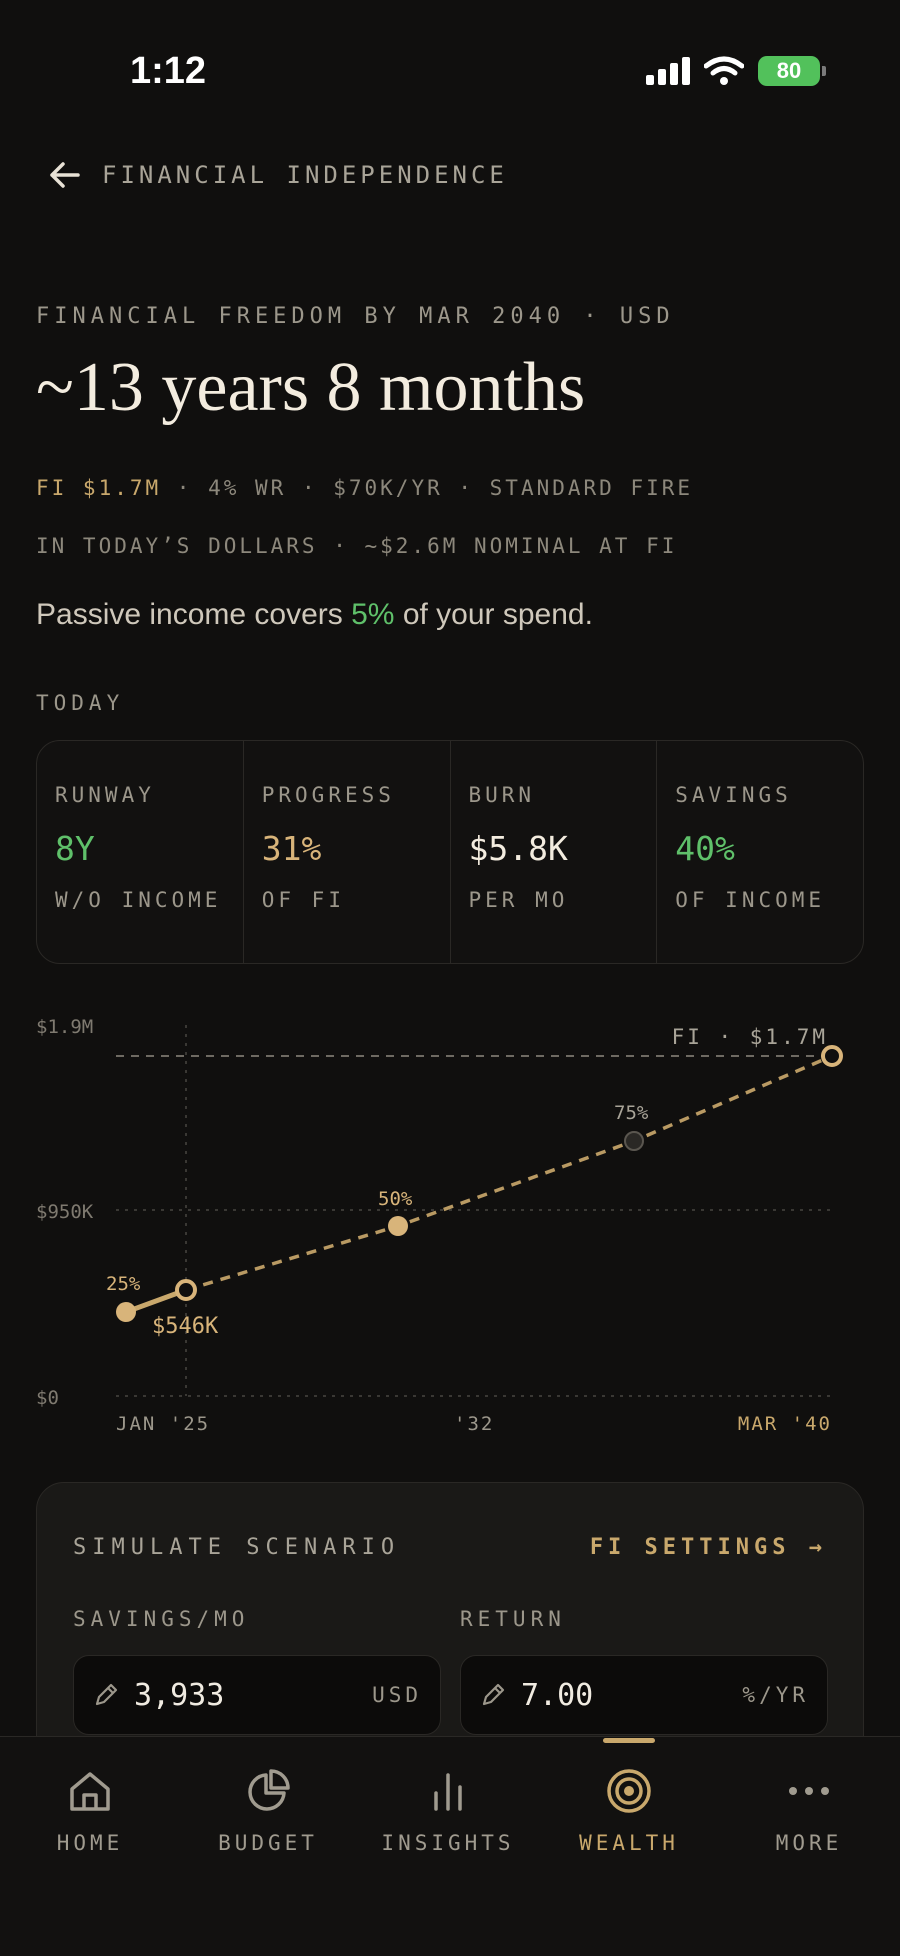 The image size is (900, 1956). Describe the element at coordinates (269, 1790) in the screenshot. I see `pie-chart-icon` at that location.